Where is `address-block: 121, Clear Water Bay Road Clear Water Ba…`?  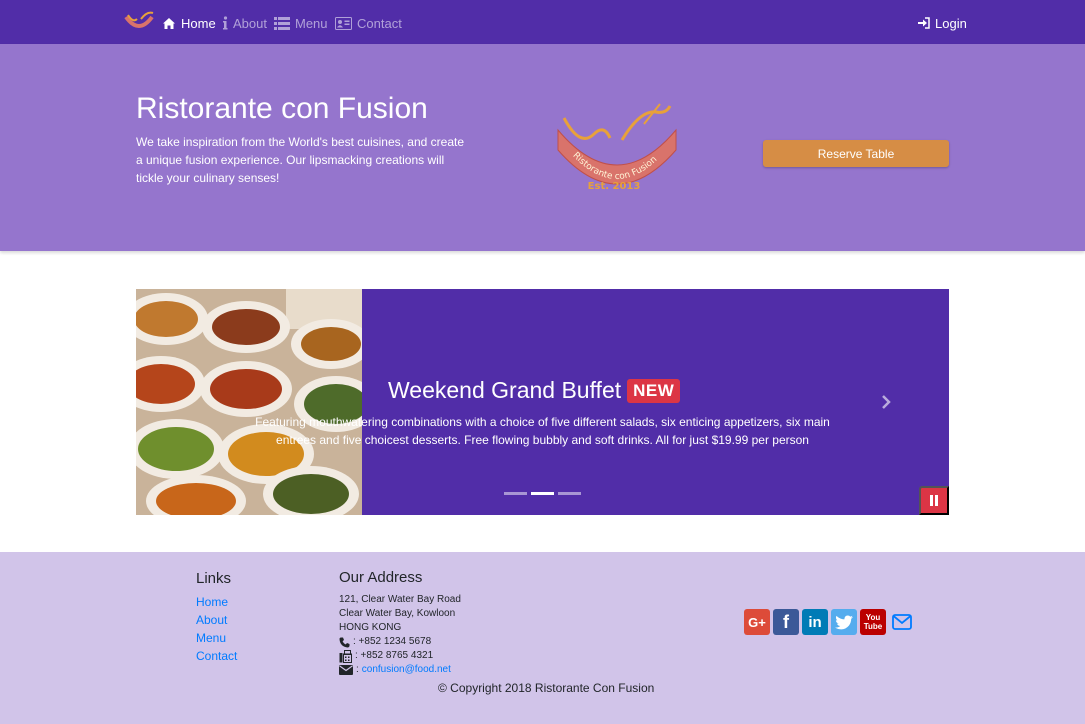
address-block: 121, Clear Water Bay Road Clear Water Ba… is located at coordinates (400, 635).